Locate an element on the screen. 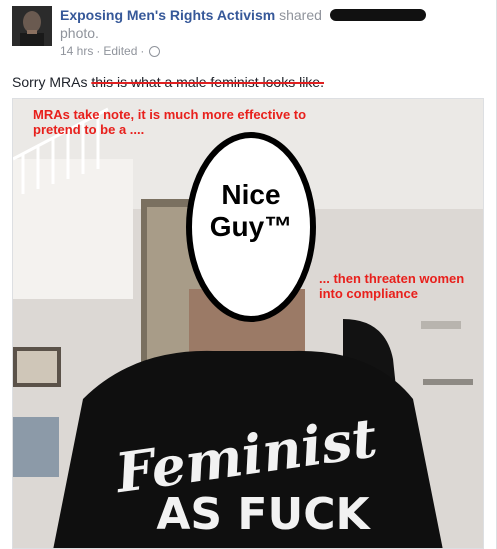  avatar is located at coordinates (32, 26).